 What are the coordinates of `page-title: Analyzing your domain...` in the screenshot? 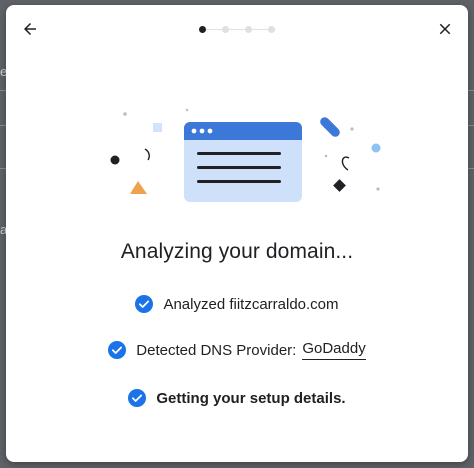 It's located at (237, 251).